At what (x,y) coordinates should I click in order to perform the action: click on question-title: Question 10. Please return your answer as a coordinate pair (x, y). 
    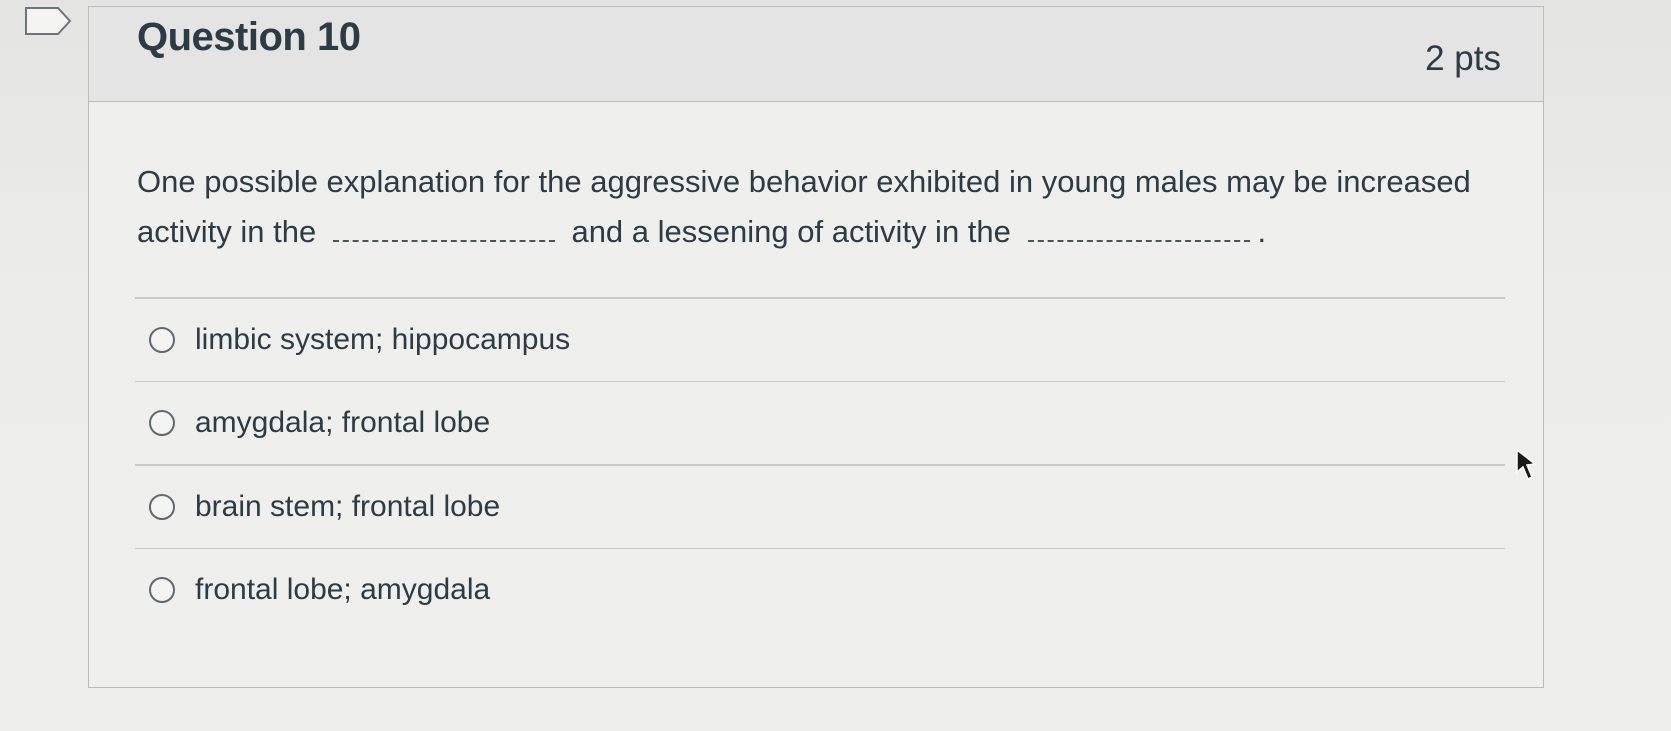
    Looking at the image, I should click on (249, 37).